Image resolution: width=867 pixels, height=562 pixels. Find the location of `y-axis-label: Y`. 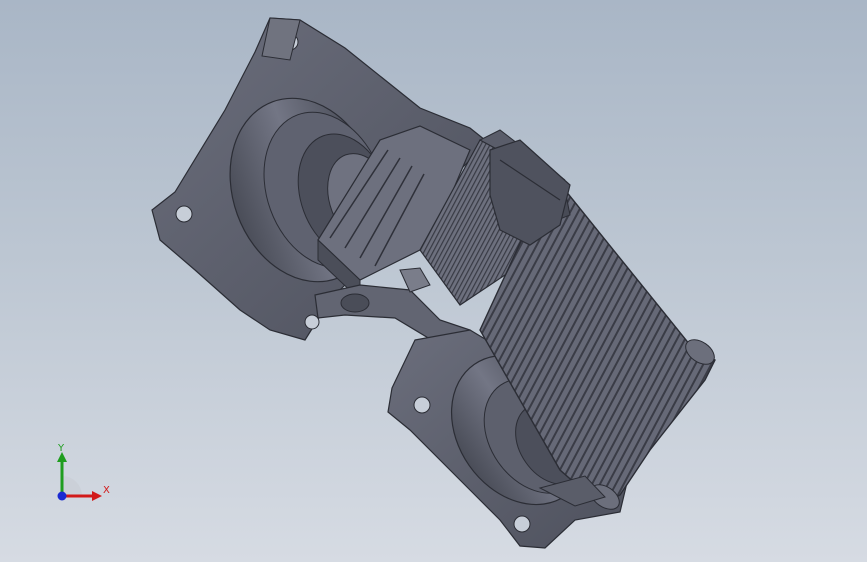

y-axis-label: Y is located at coordinates (61, 448).